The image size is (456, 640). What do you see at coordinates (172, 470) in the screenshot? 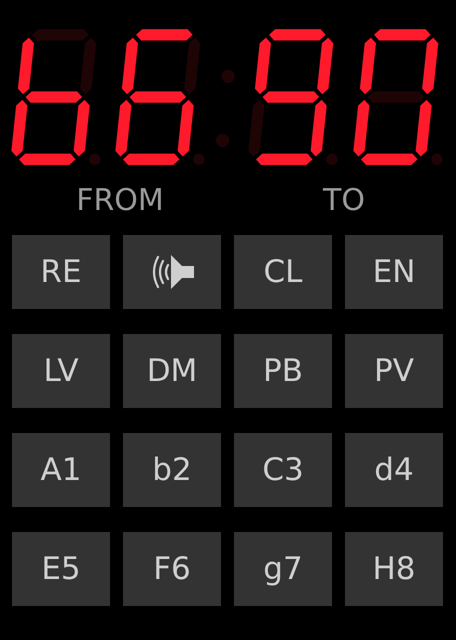
I see `key-button: b2` at bounding box center [172, 470].